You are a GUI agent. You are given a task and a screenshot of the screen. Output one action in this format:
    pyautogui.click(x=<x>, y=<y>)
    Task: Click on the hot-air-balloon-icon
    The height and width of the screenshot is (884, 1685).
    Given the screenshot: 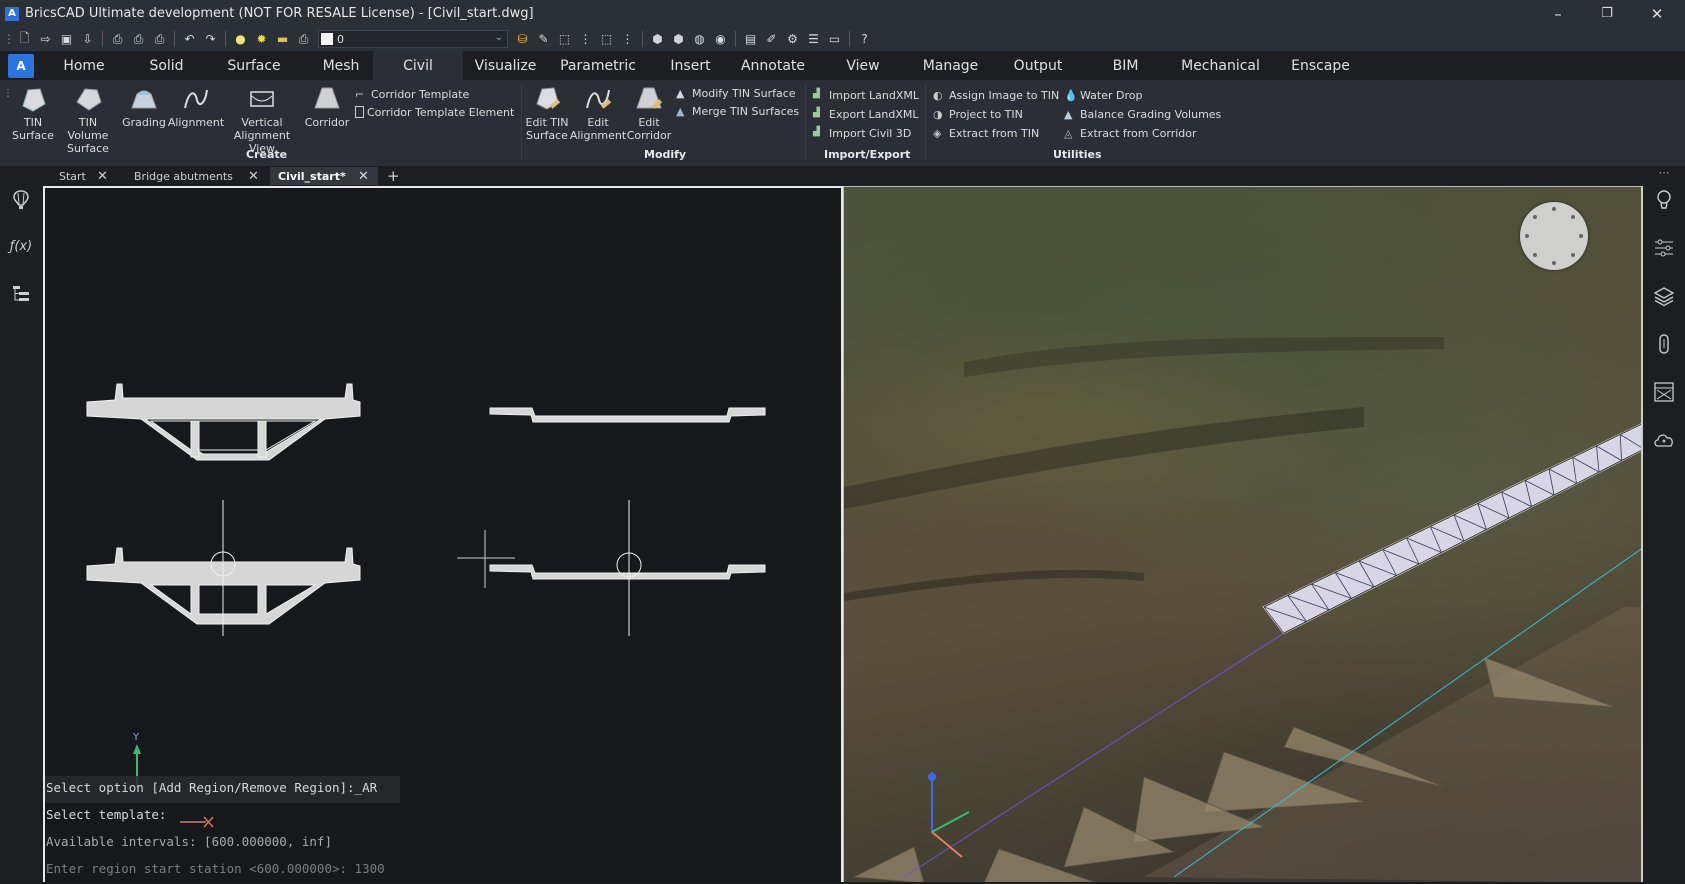 What is the action you would take?
    pyautogui.click(x=21, y=200)
    